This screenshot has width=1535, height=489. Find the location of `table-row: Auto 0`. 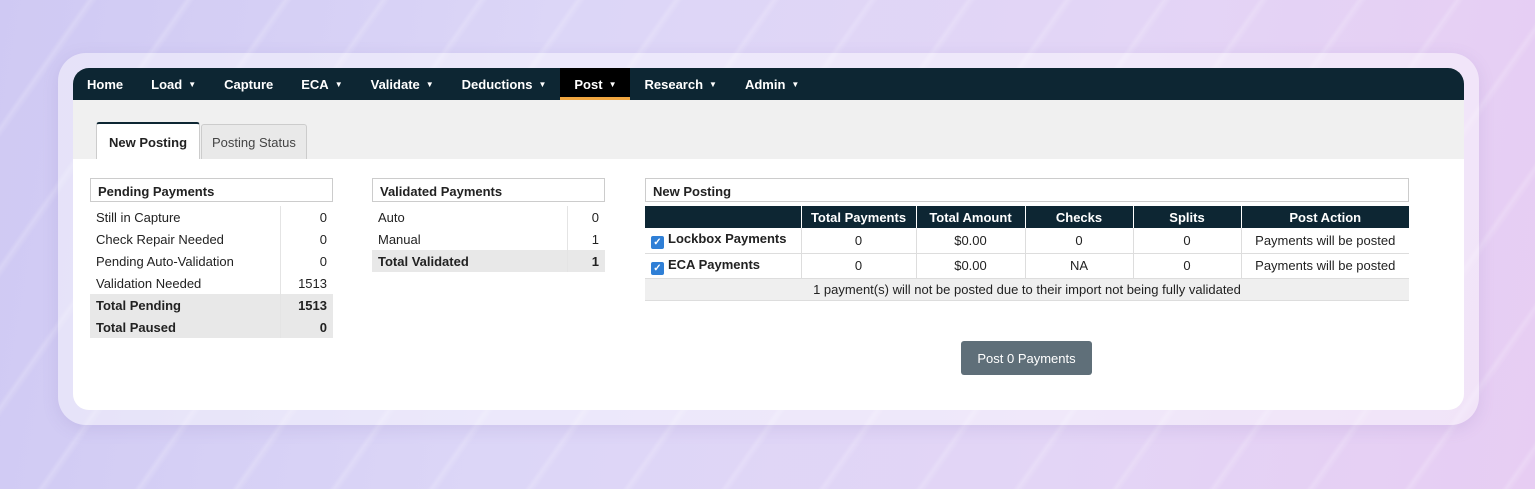

table-row: Auto 0 is located at coordinates (488, 217).